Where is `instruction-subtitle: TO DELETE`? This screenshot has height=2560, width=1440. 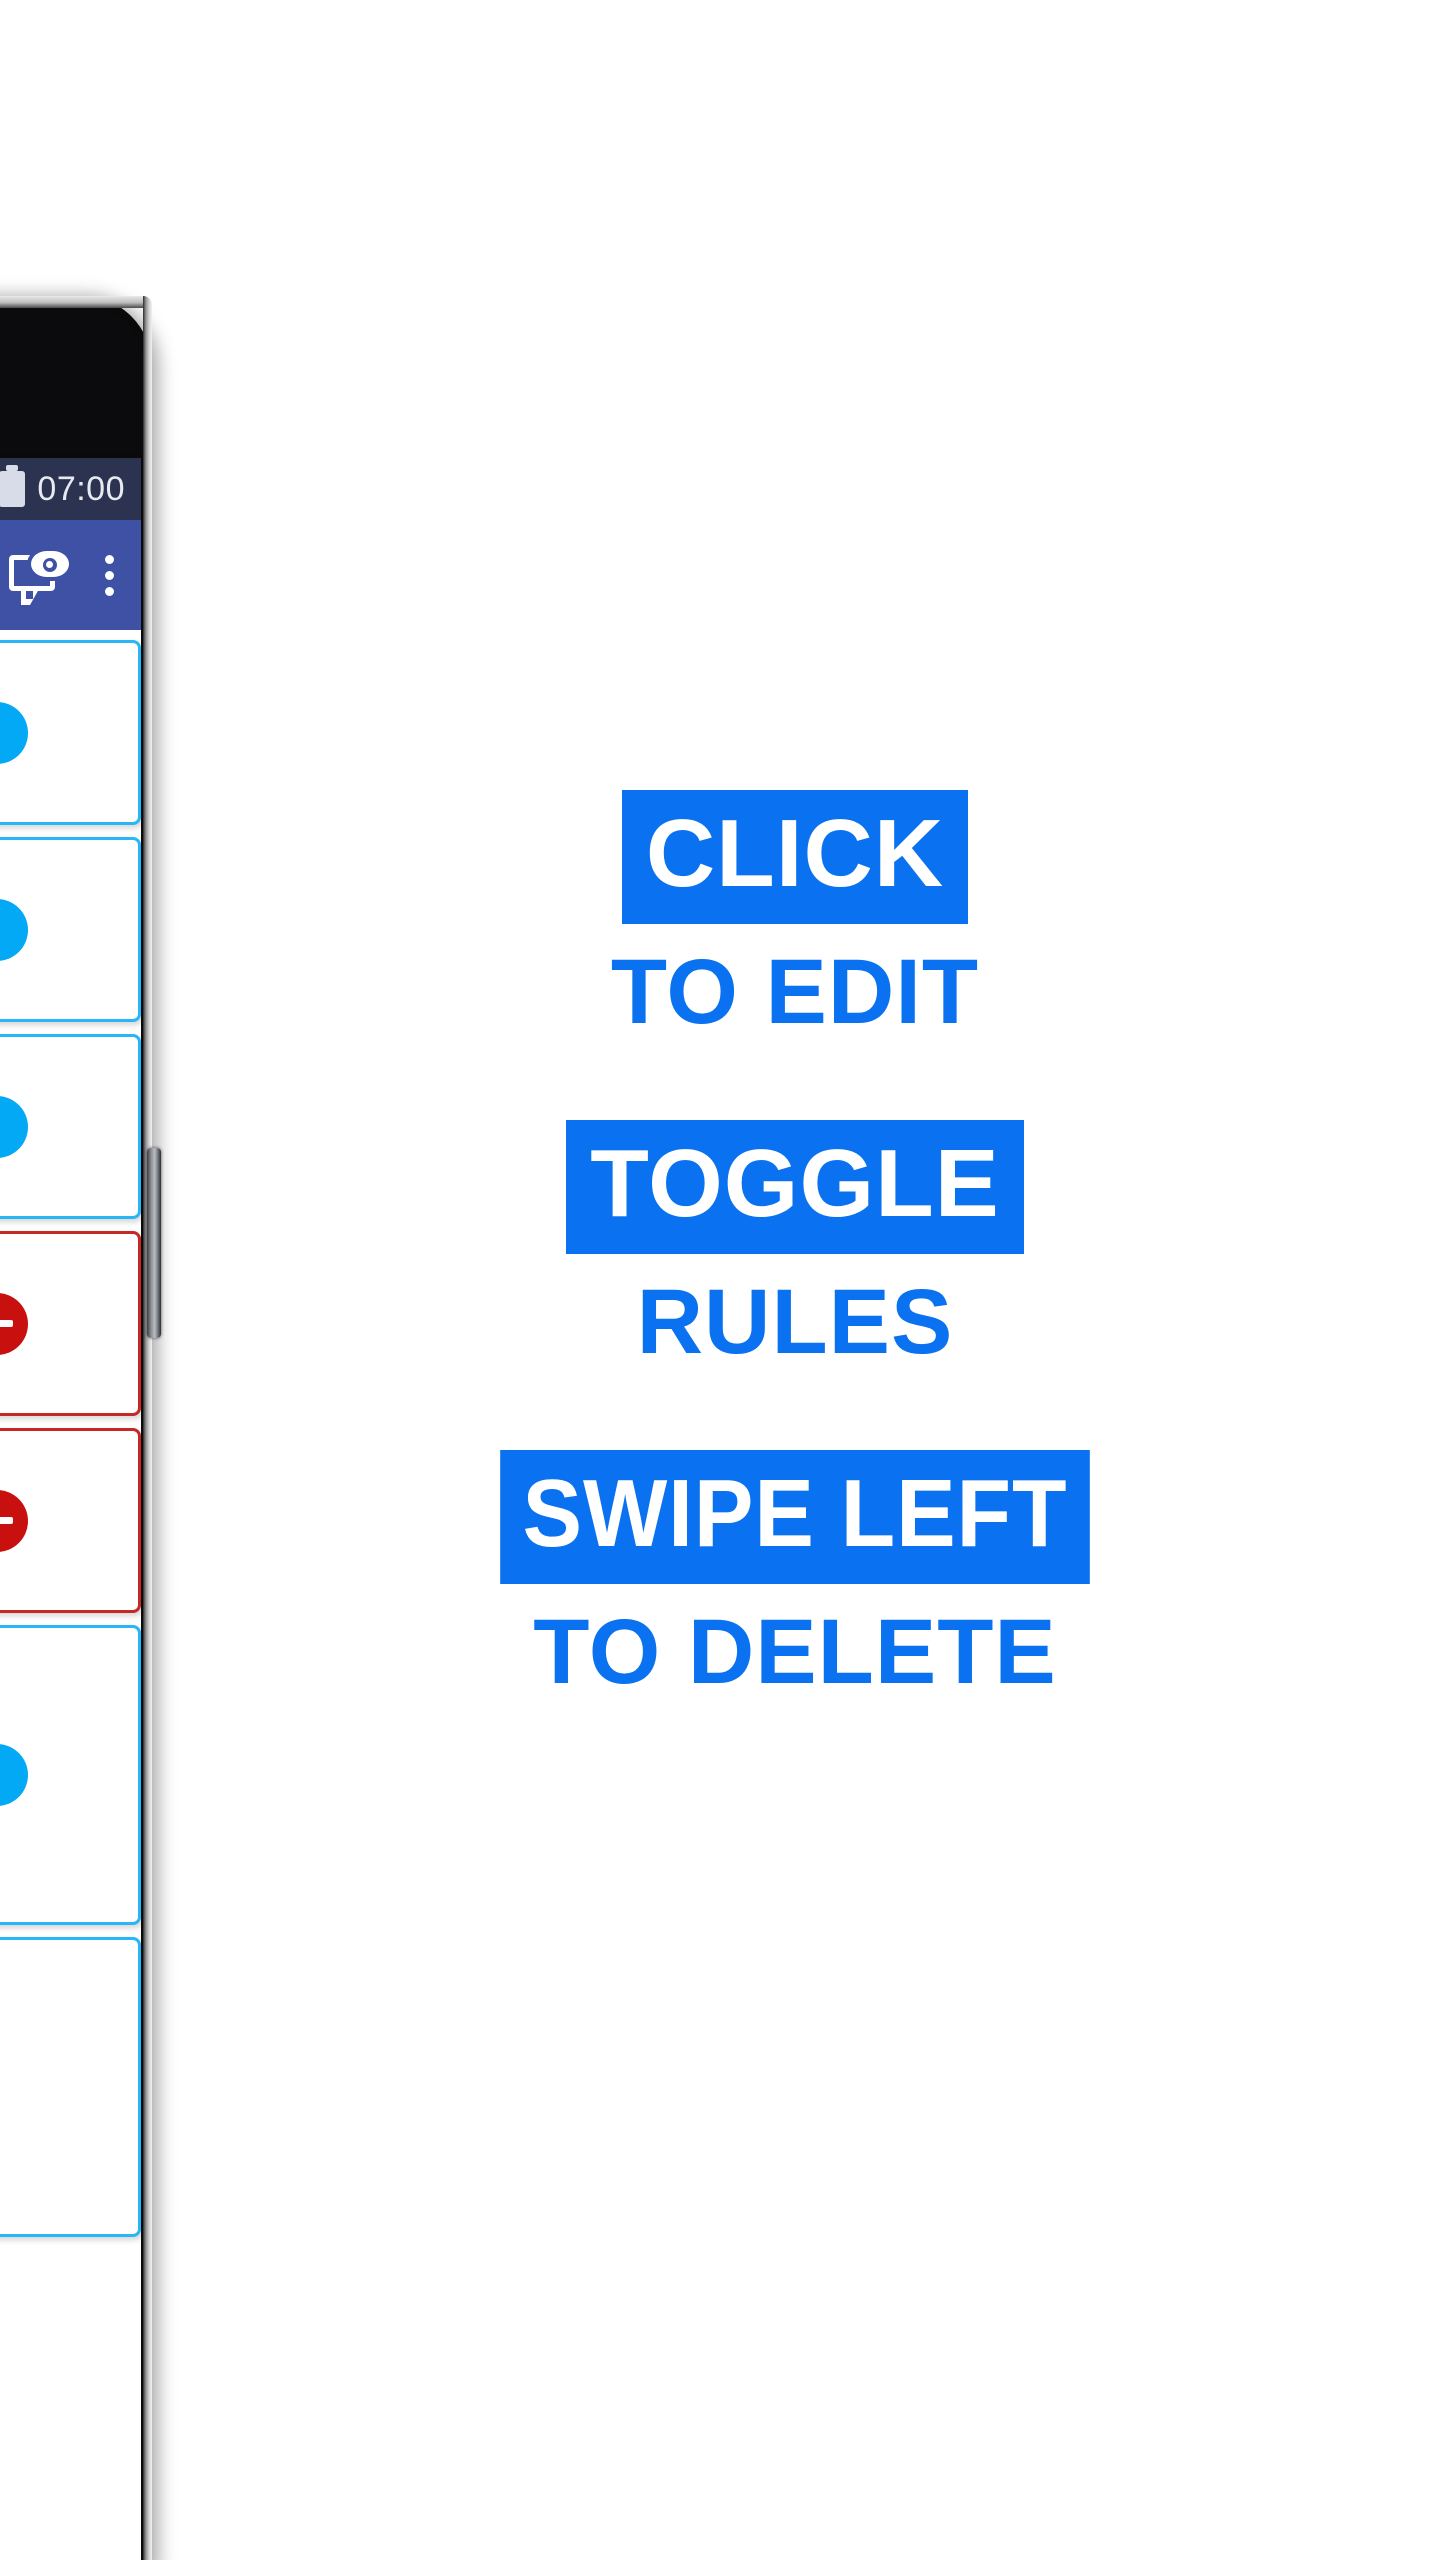
instruction-subtitle: TO DELETE is located at coordinates (795, 1652).